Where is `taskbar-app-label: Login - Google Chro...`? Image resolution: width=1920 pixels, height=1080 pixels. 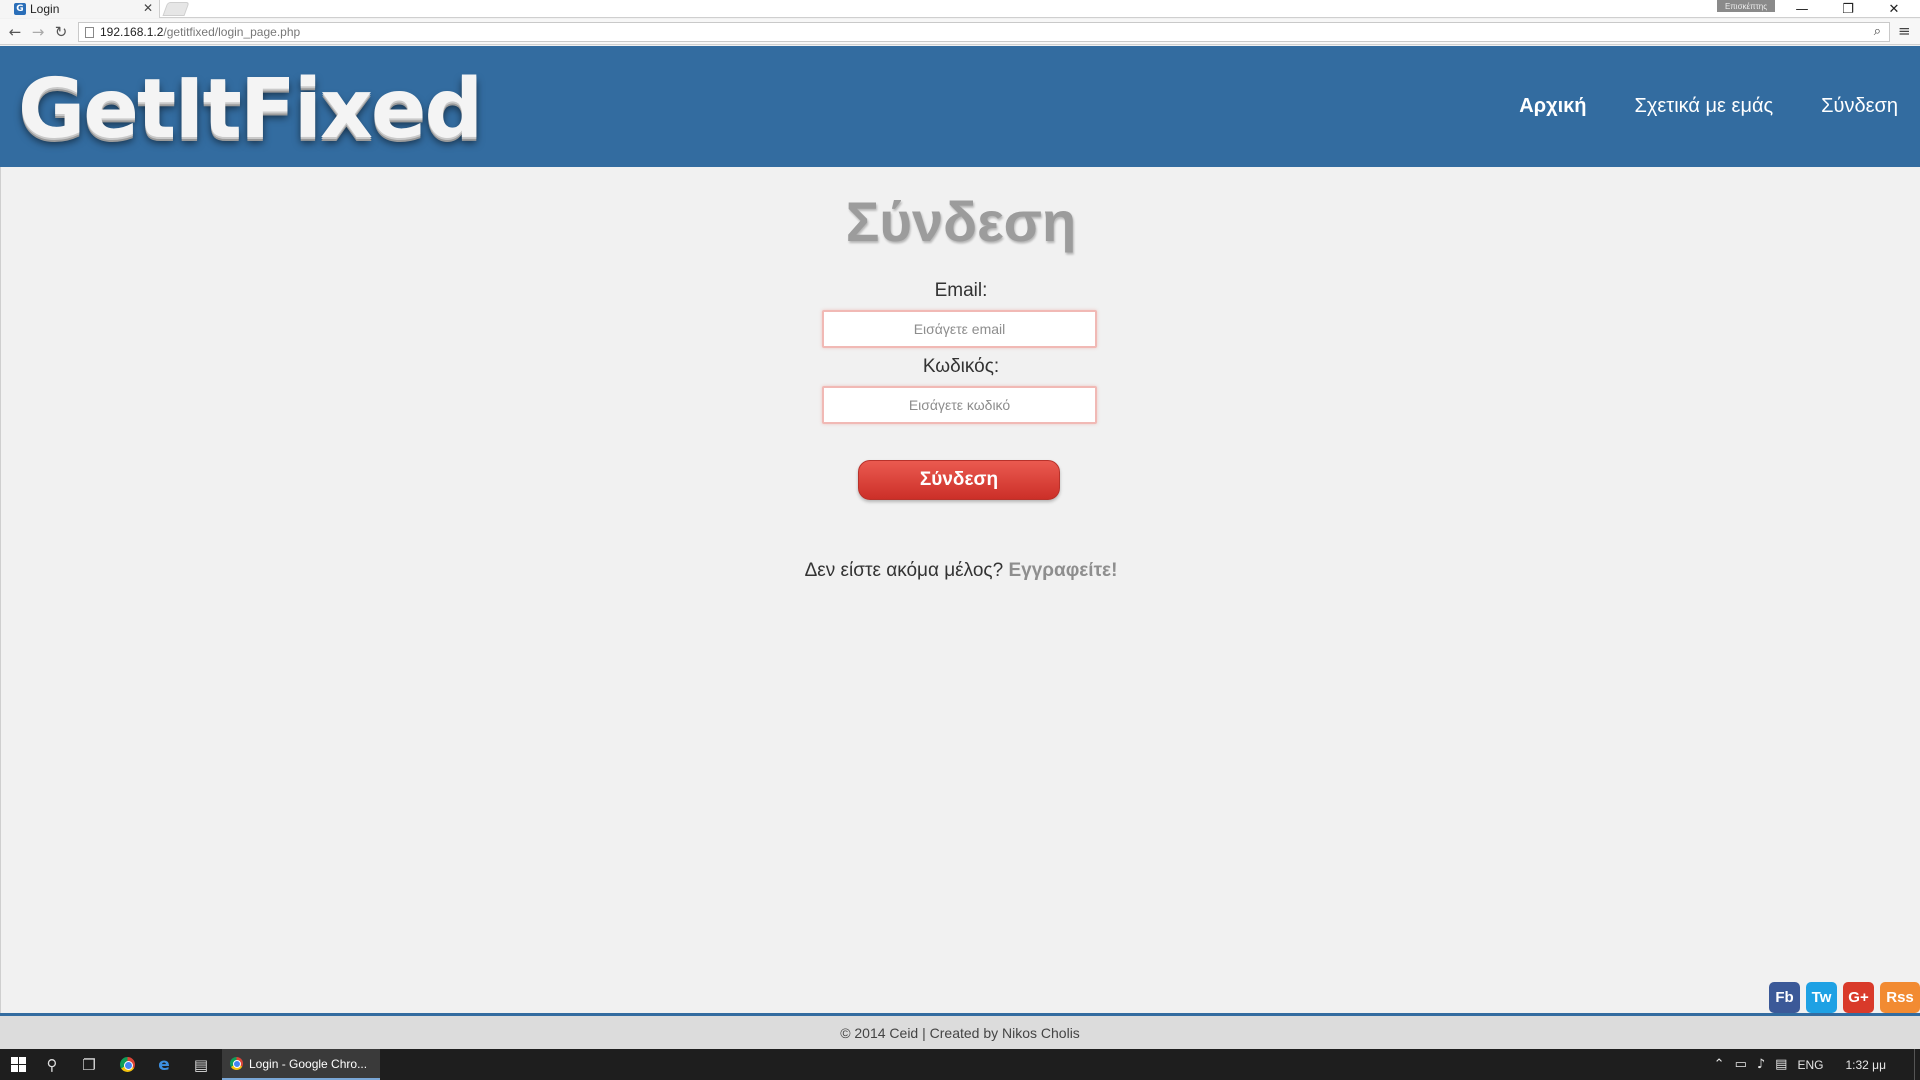 taskbar-app-label: Login - Google Chro... is located at coordinates (308, 1063).